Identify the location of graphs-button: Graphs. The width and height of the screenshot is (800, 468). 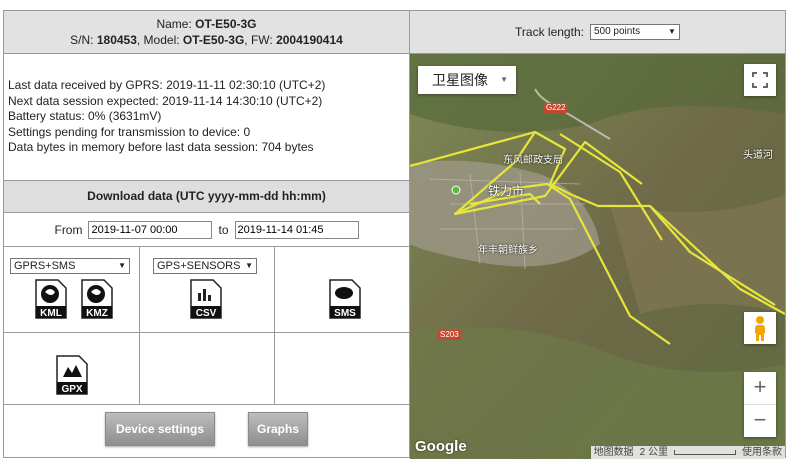
(278, 429).